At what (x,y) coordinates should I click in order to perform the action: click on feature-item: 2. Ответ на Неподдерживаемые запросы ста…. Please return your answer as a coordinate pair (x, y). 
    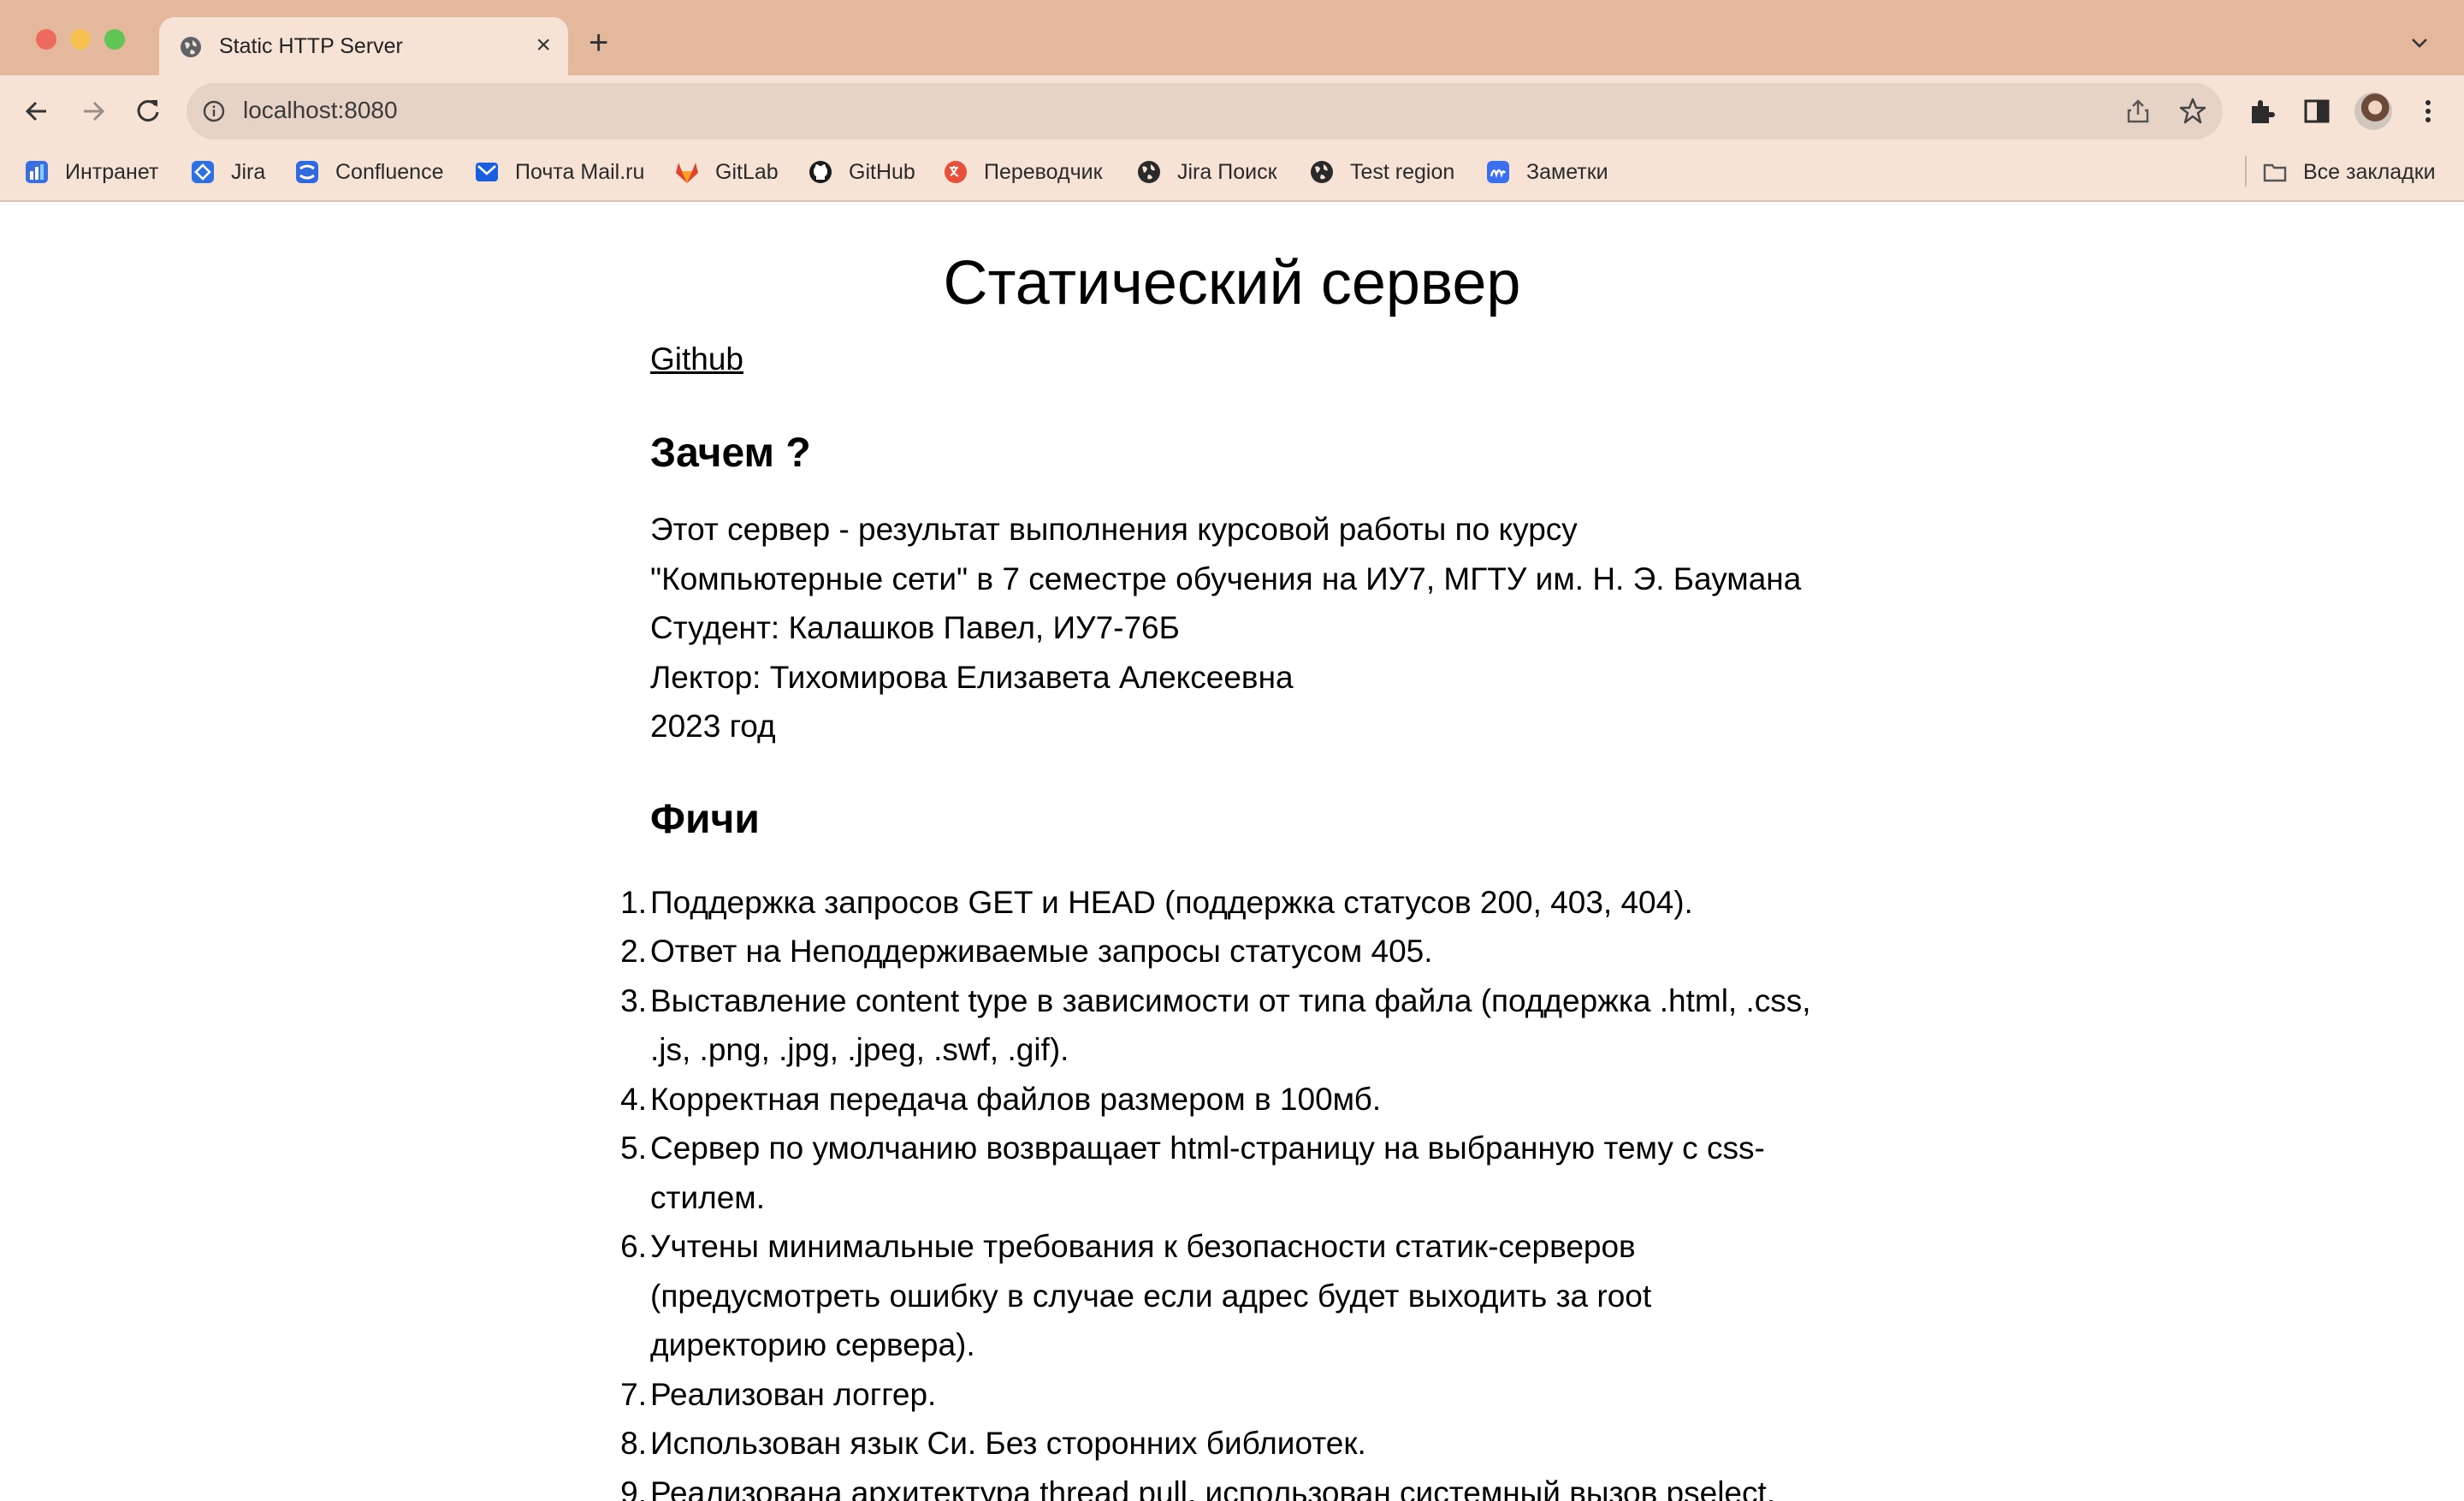
    Looking at the image, I should click on (1217, 952).